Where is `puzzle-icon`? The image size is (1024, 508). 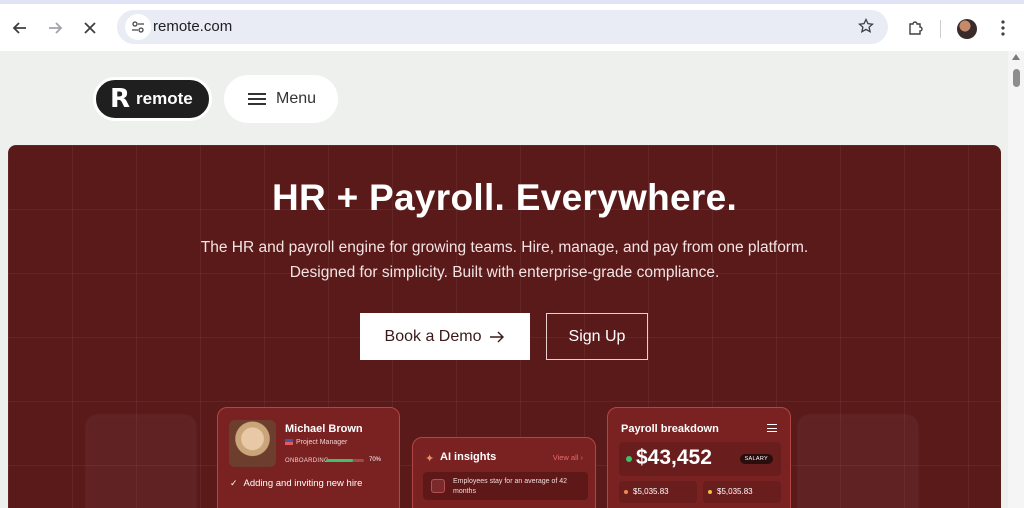 puzzle-icon is located at coordinates (916, 28).